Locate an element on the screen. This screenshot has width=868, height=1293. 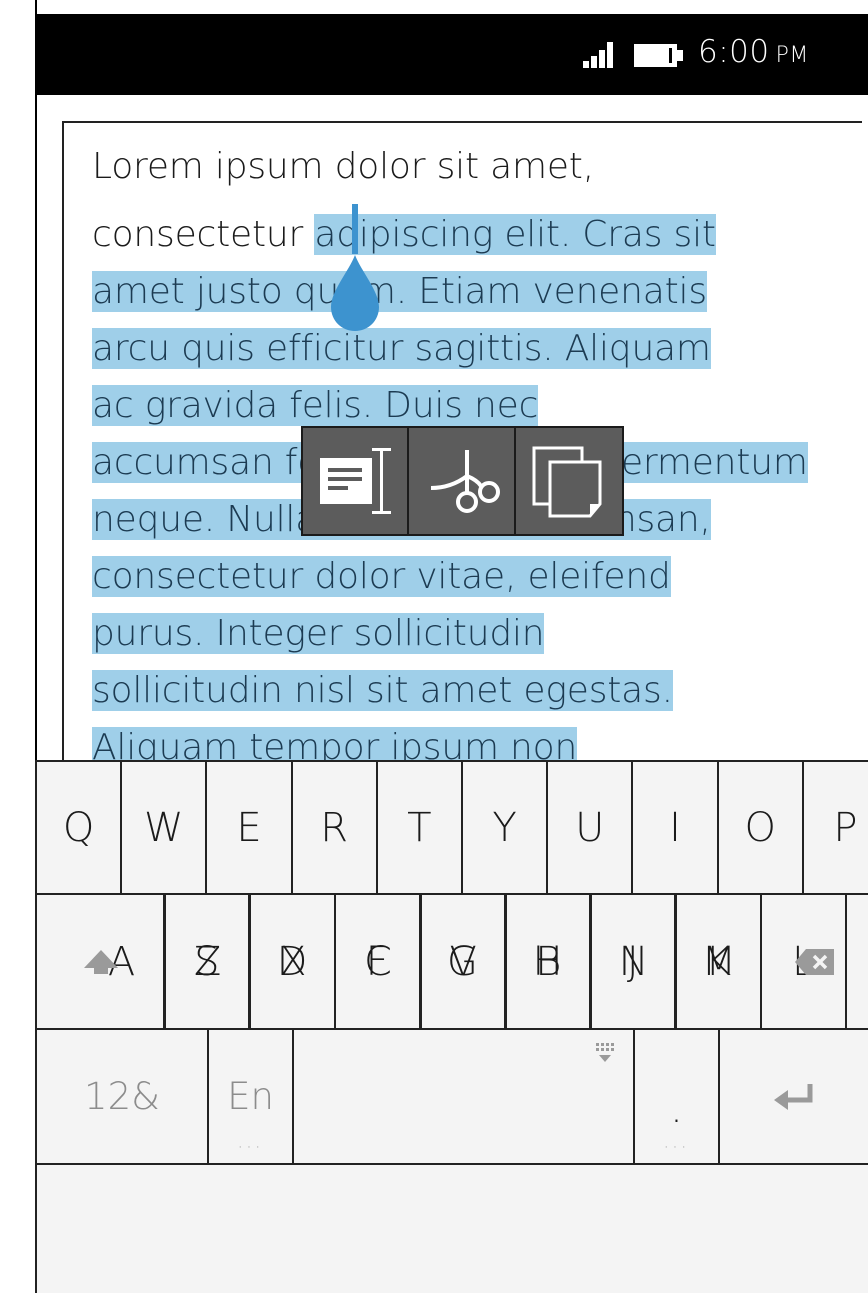
symbols-key-label: 12& is located at coordinates (122, 1096).